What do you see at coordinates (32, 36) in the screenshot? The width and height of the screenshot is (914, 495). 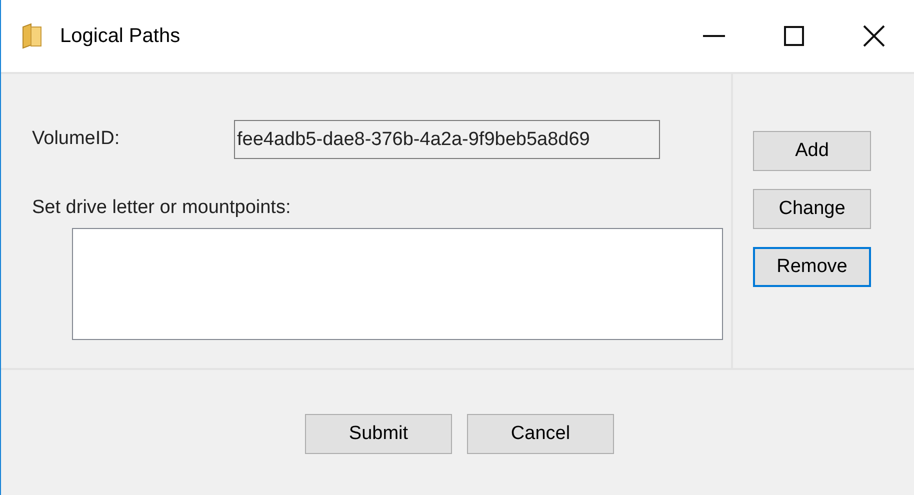 I see `folder-icon` at bounding box center [32, 36].